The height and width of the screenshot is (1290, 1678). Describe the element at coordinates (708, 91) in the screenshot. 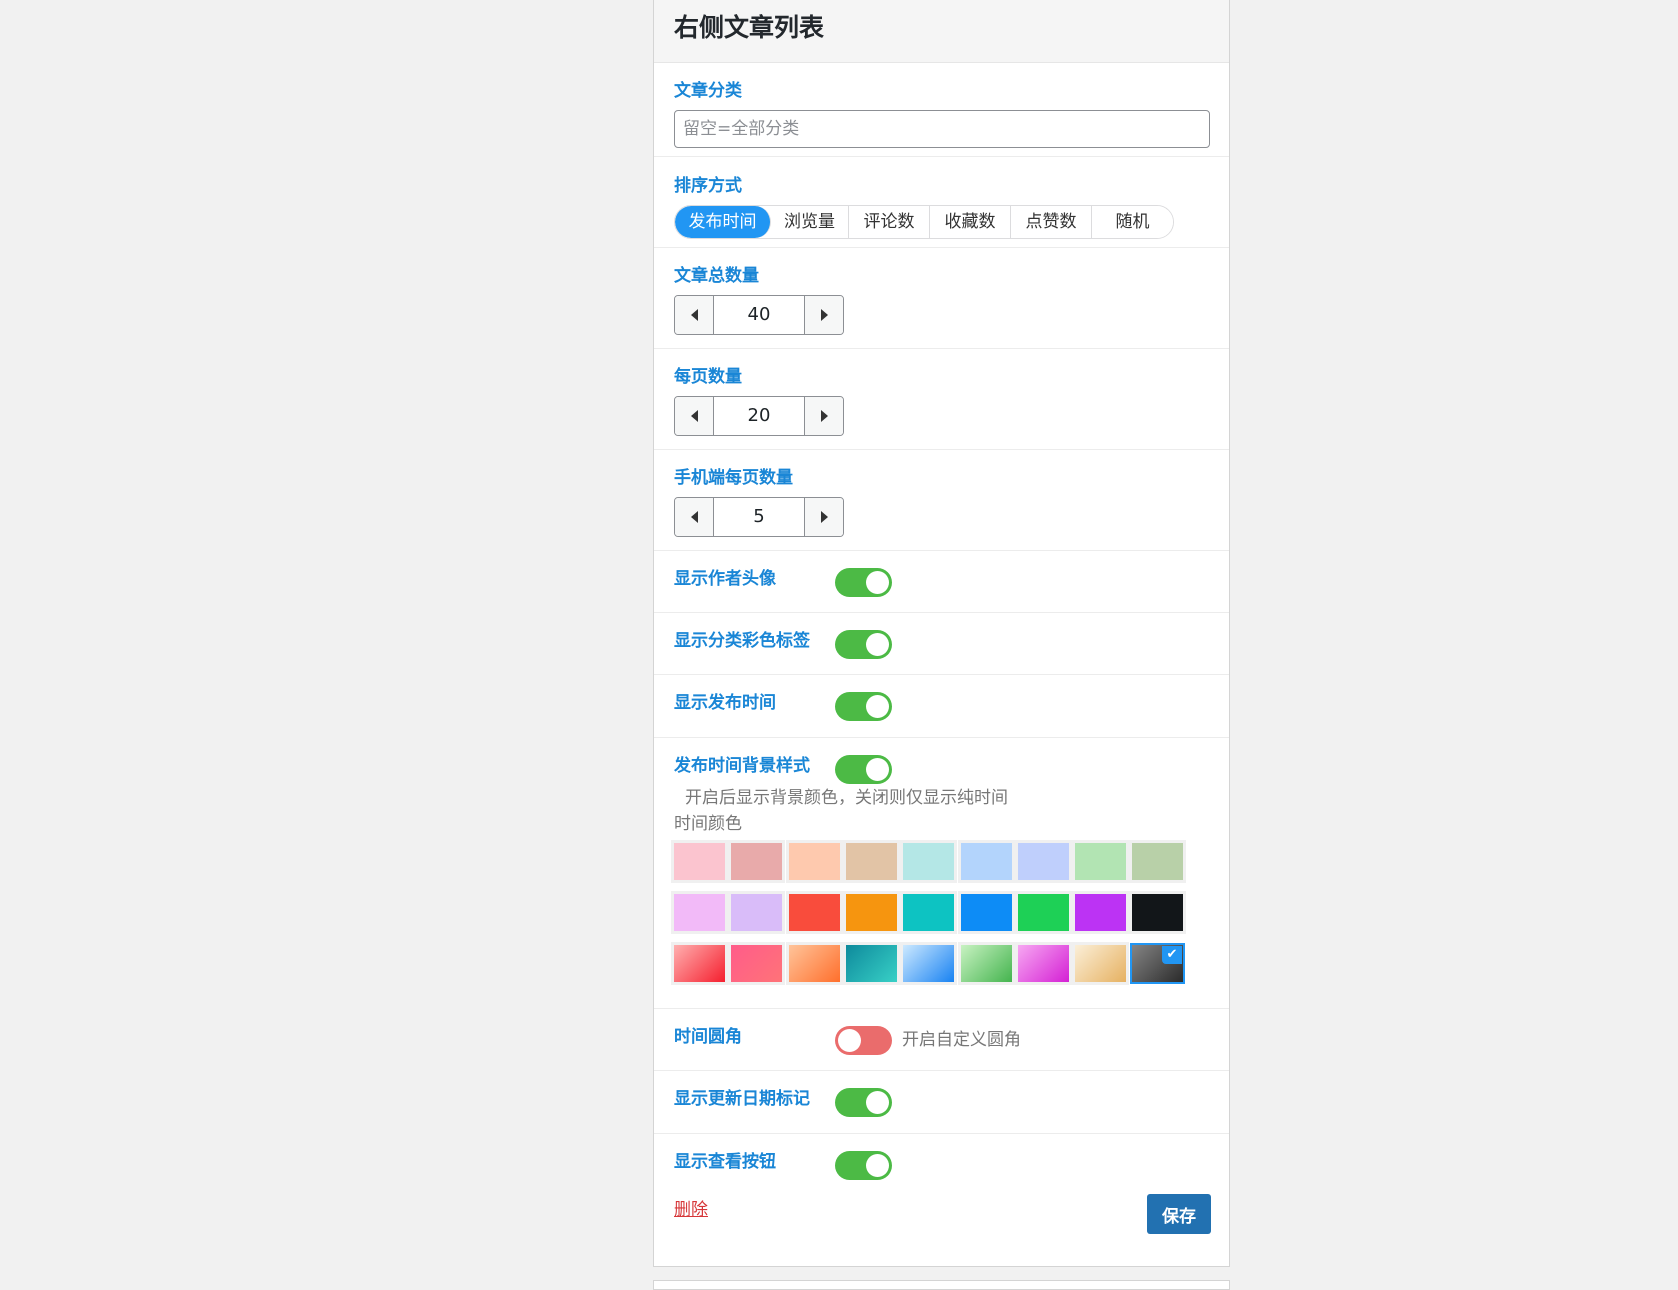

I see `category-label: 文章分类` at that location.